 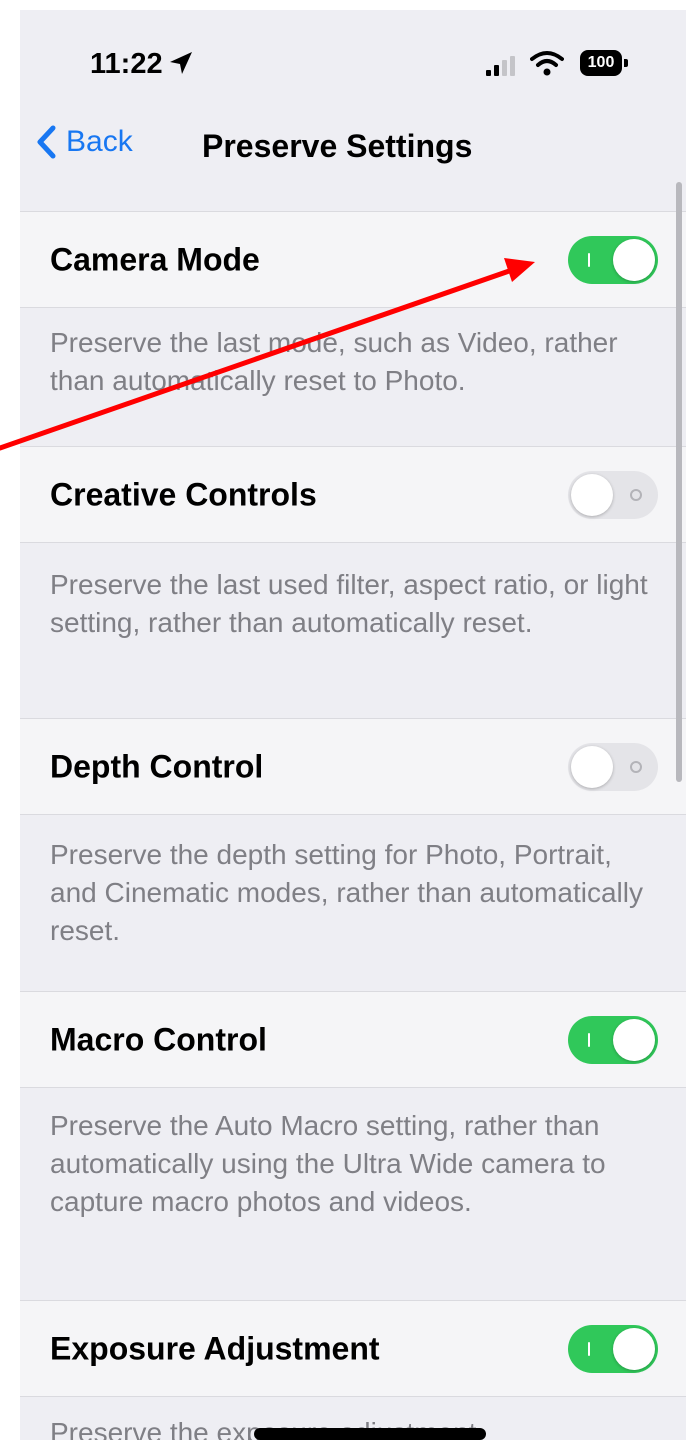 What do you see at coordinates (181, 63) in the screenshot?
I see `location-arrow-icon` at bounding box center [181, 63].